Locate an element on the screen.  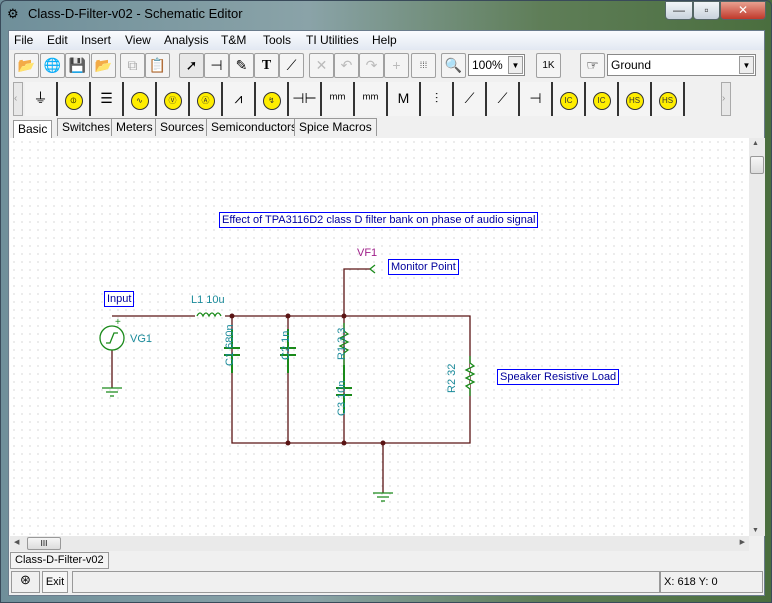
ground-symbol is located at coordinates (383, 497).